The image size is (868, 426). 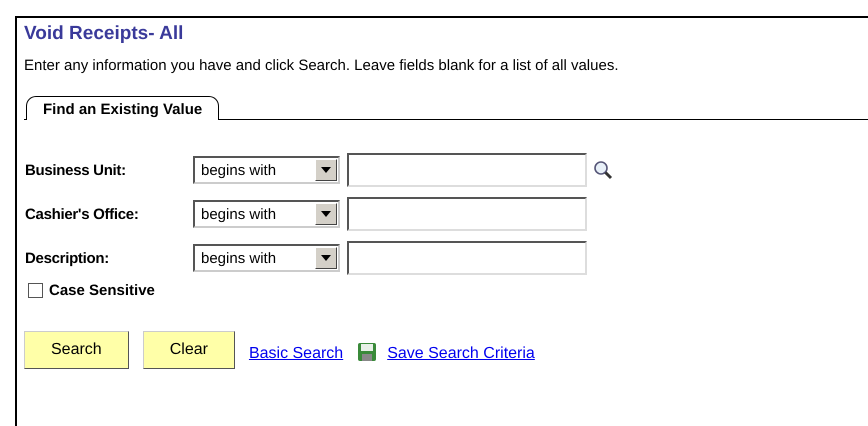 What do you see at coordinates (188, 350) in the screenshot?
I see `clear-button: Clear` at bounding box center [188, 350].